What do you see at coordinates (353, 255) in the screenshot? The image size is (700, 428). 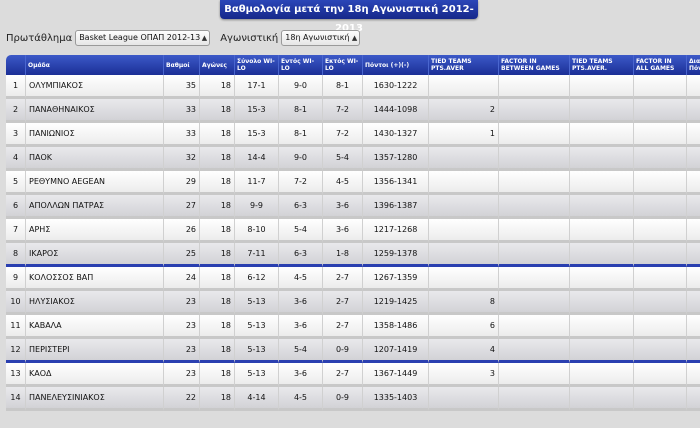 I see `table-row: 8ΙΚΑΡΟΣ25187-116-31-81259-1378 -119` at bounding box center [353, 255].